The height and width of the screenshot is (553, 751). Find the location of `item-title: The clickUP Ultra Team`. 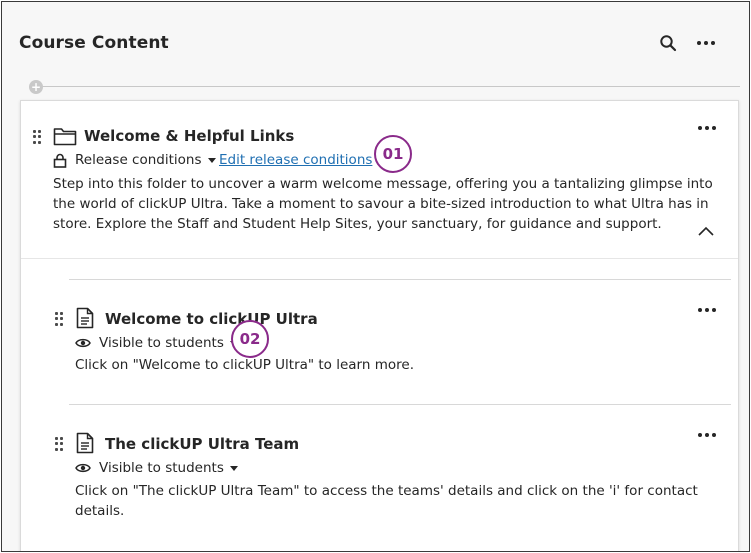

item-title: The clickUP Ultra Team is located at coordinates (202, 444).